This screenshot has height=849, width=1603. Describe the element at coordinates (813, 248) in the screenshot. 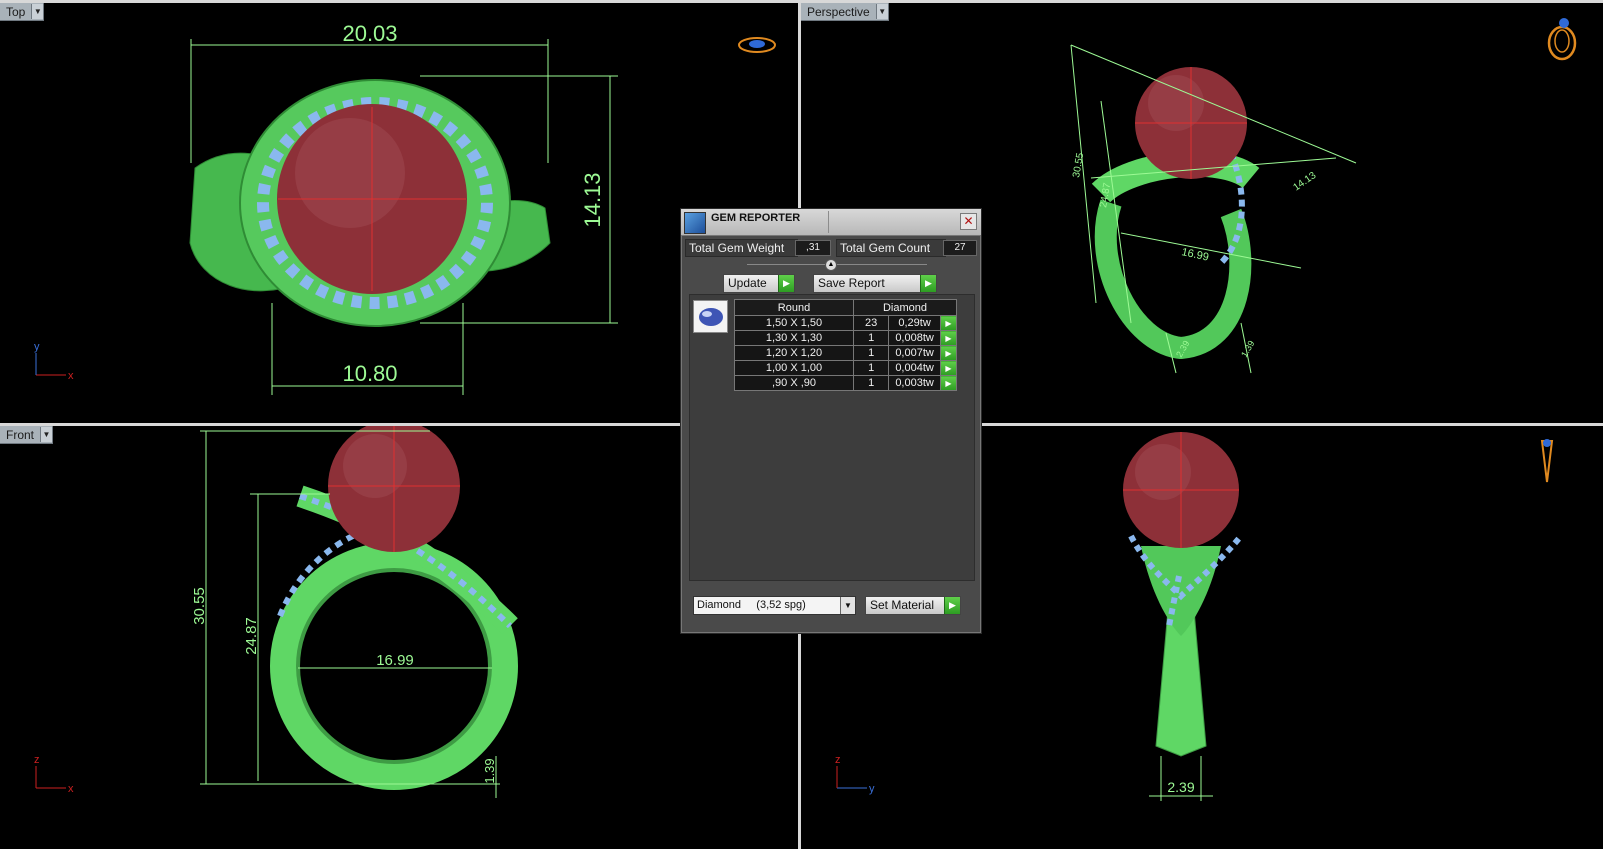

I see `total-gem-weight-value: ,31` at that location.